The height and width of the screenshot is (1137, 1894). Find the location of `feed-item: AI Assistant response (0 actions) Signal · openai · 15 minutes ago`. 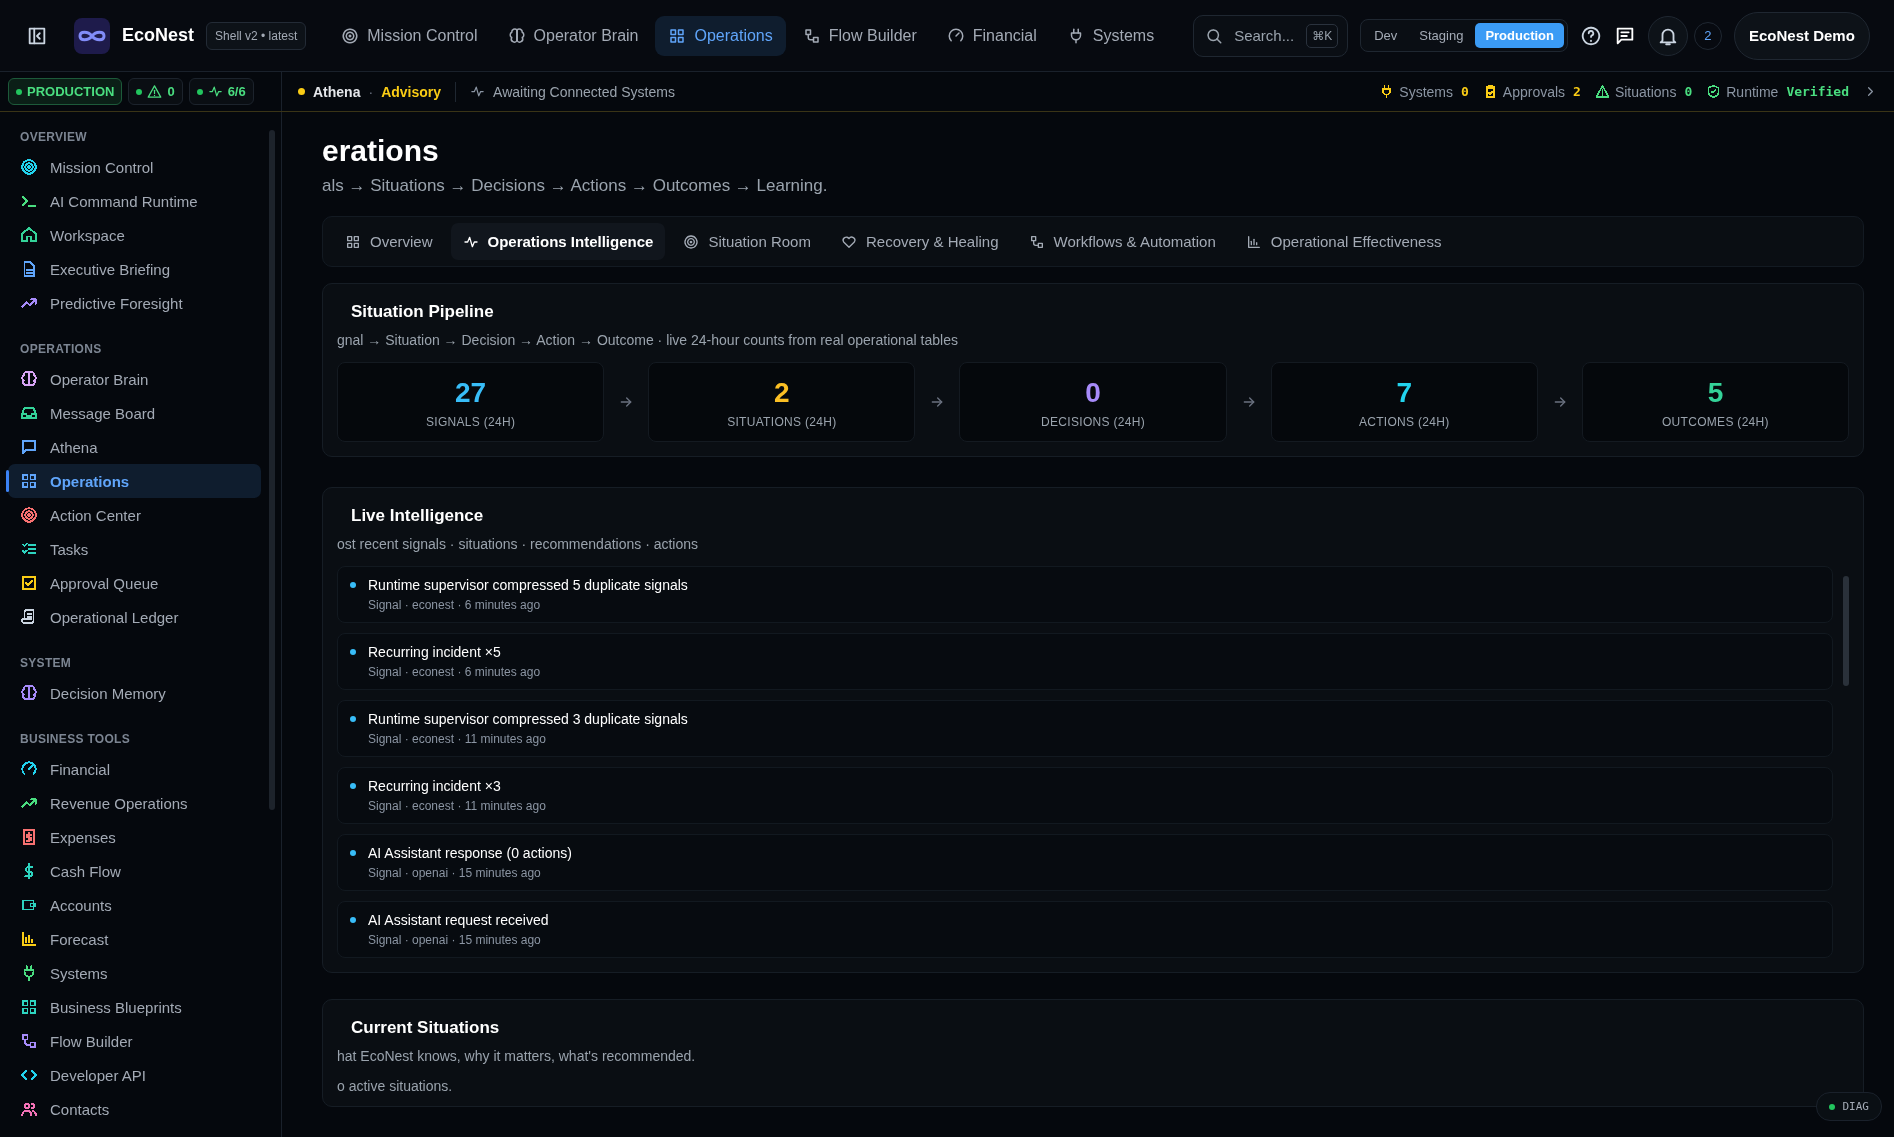

feed-item: AI Assistant response (0 actions) Signal · openai · 15 minutes ago is located at coordinates (1085, 862).